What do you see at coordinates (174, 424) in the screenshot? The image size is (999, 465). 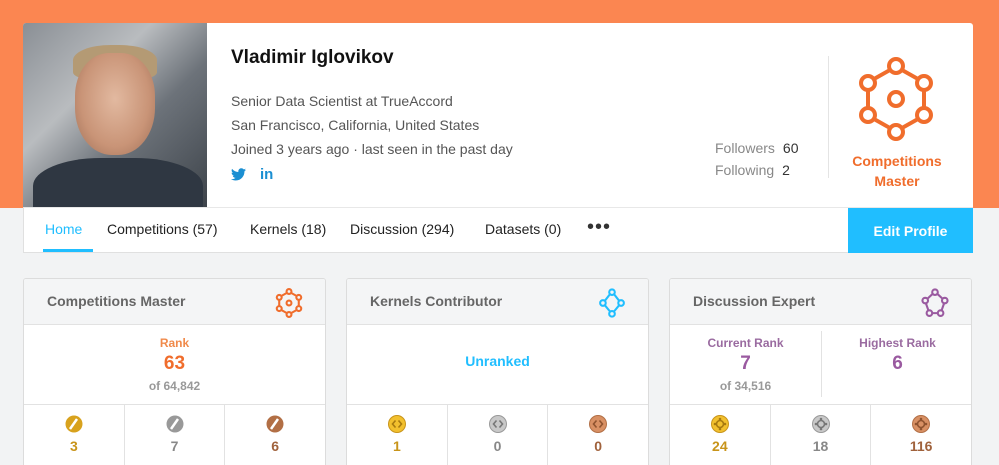 I see `silver-medal-icon` at bounding box center [174, 424].